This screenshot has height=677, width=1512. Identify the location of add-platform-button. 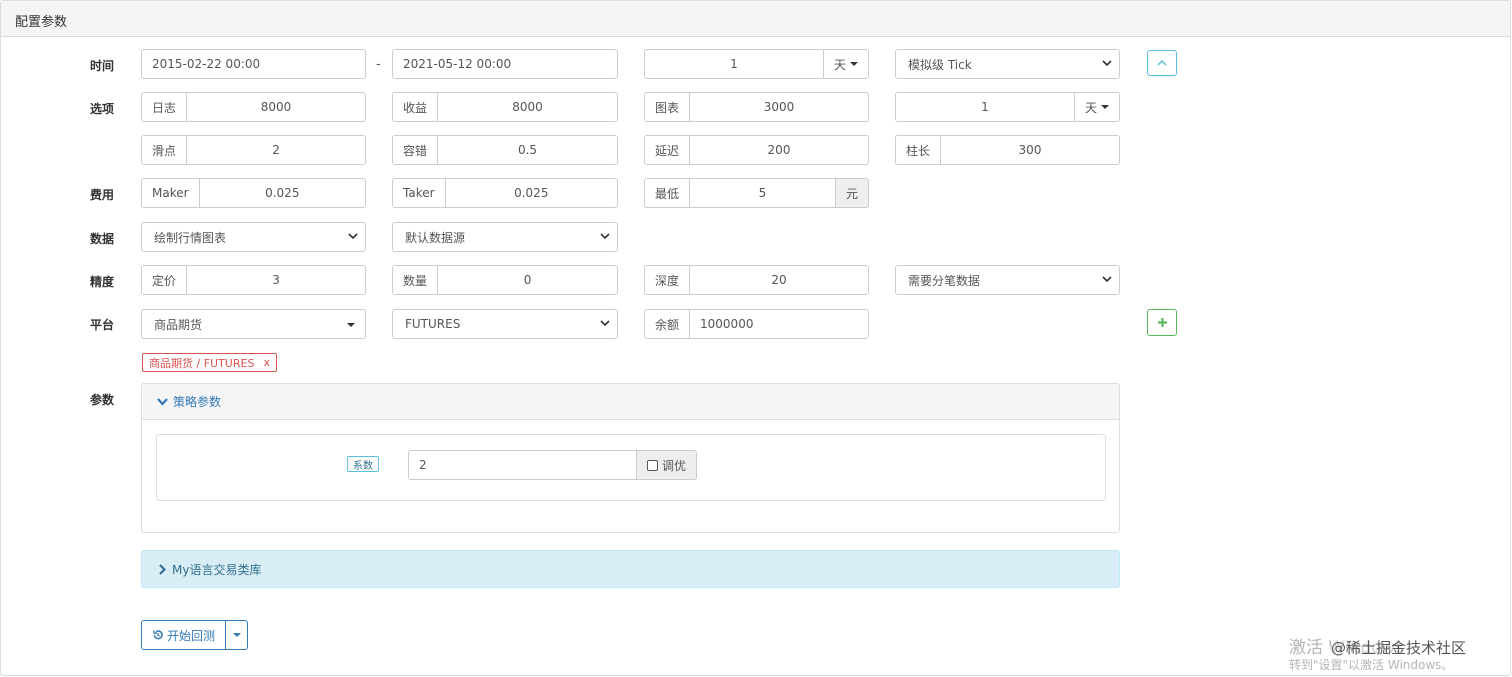
(1162, 322).